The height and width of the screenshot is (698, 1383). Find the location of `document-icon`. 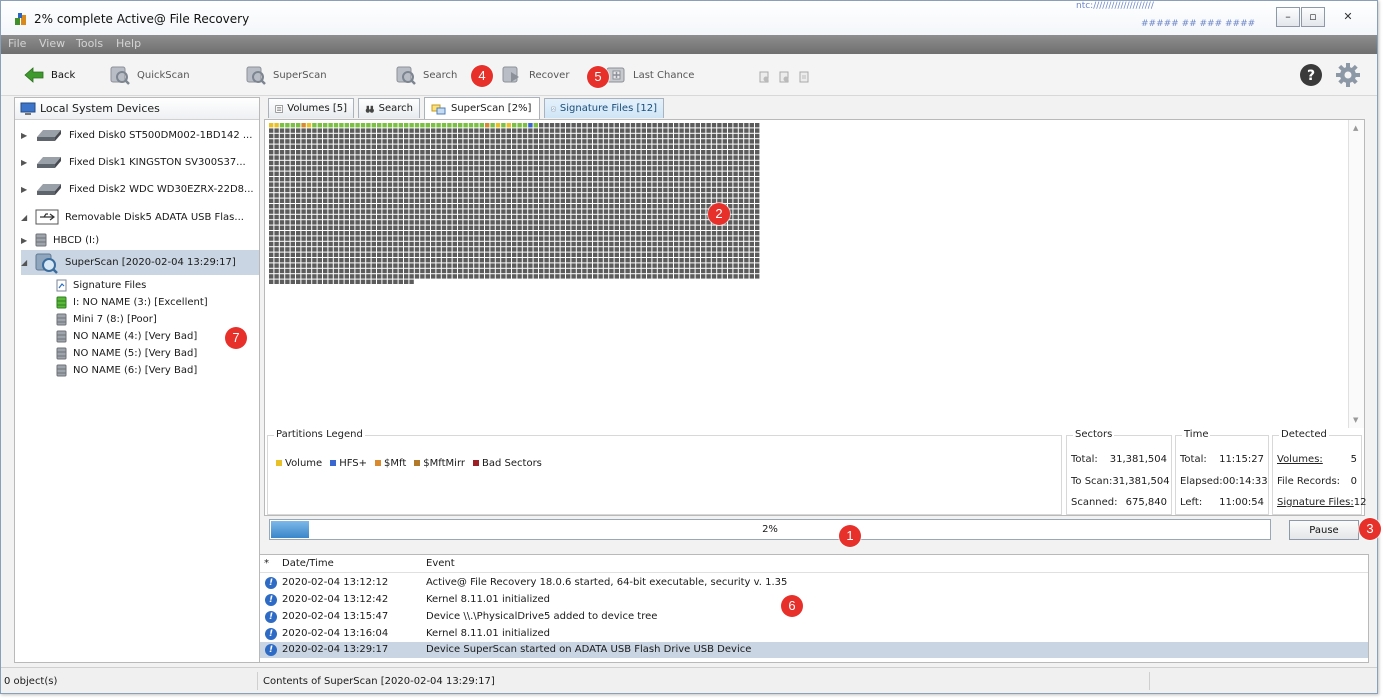

document-icon is located at coordinates (804, 77).